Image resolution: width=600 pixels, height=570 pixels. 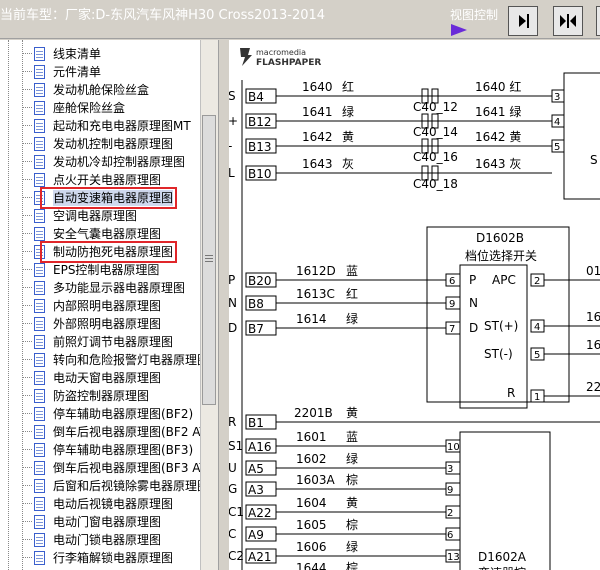 What do you see at coordinates (435, 157) in the screenshot?
I see `connector-id: C40_16` at bounding box center [435, 157].